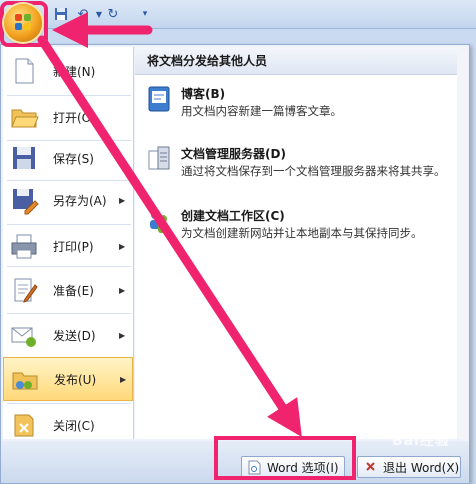  What do you see at coordinates (74, 335) in the screenshot?
I see `menu-item-label: 发送(D)` at bounding box center [74, 335].